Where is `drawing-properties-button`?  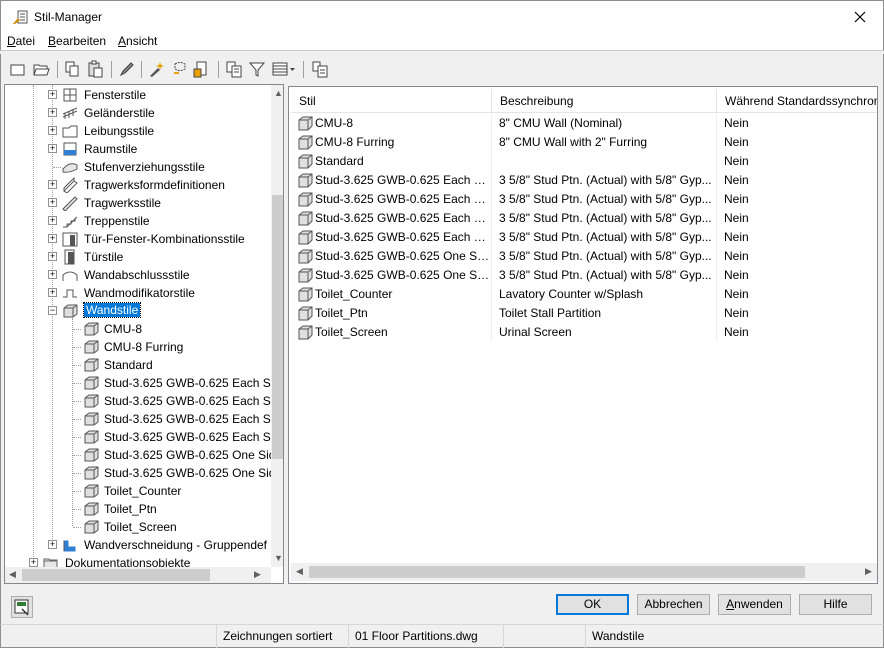 drawing-properties-button is located at coordinates (22, 607).